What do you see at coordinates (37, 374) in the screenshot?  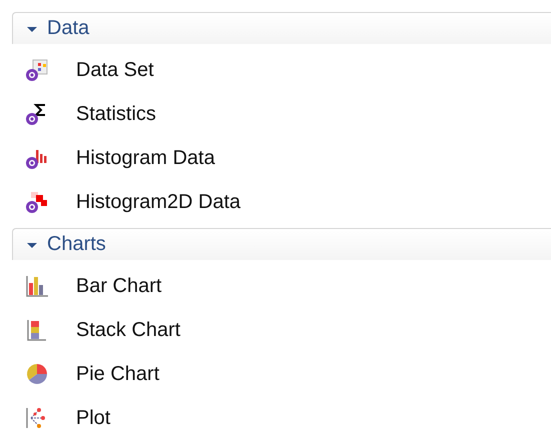 I see `pie-chart-icon` at bounding box center [37, 374].